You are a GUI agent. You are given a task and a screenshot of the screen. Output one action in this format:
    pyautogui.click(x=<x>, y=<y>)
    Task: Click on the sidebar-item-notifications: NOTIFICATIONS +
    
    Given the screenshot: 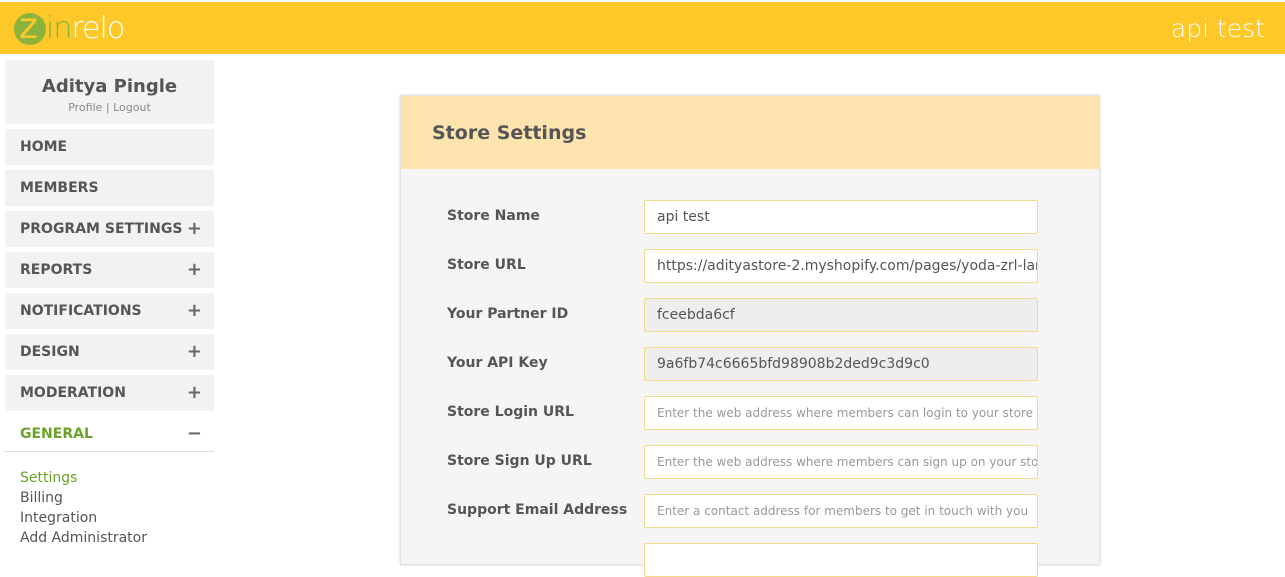 What is the action you would take?
    pyautogui.click(x=109, y=311)
    